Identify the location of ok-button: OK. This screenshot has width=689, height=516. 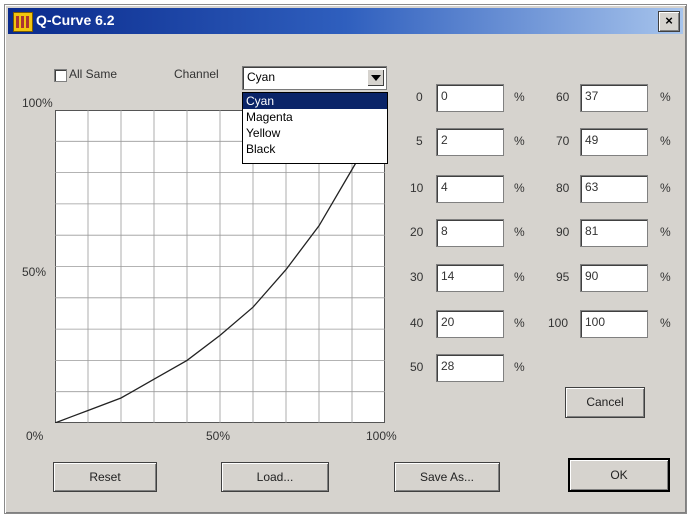
(619, 475).